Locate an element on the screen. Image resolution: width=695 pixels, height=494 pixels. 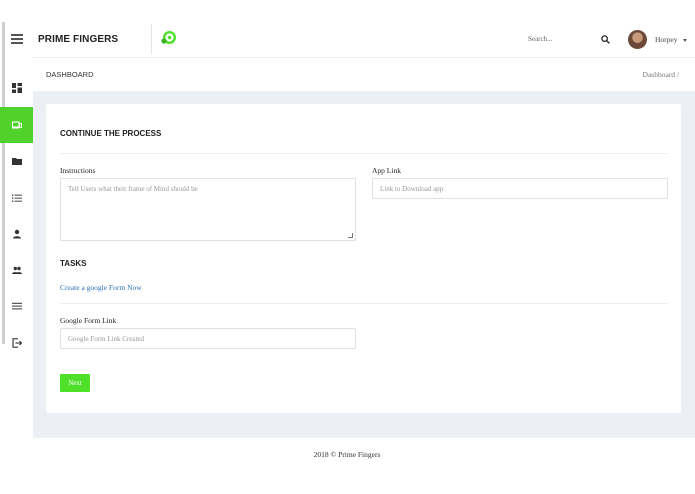
logout-icon is located at coordinates (16, 343).